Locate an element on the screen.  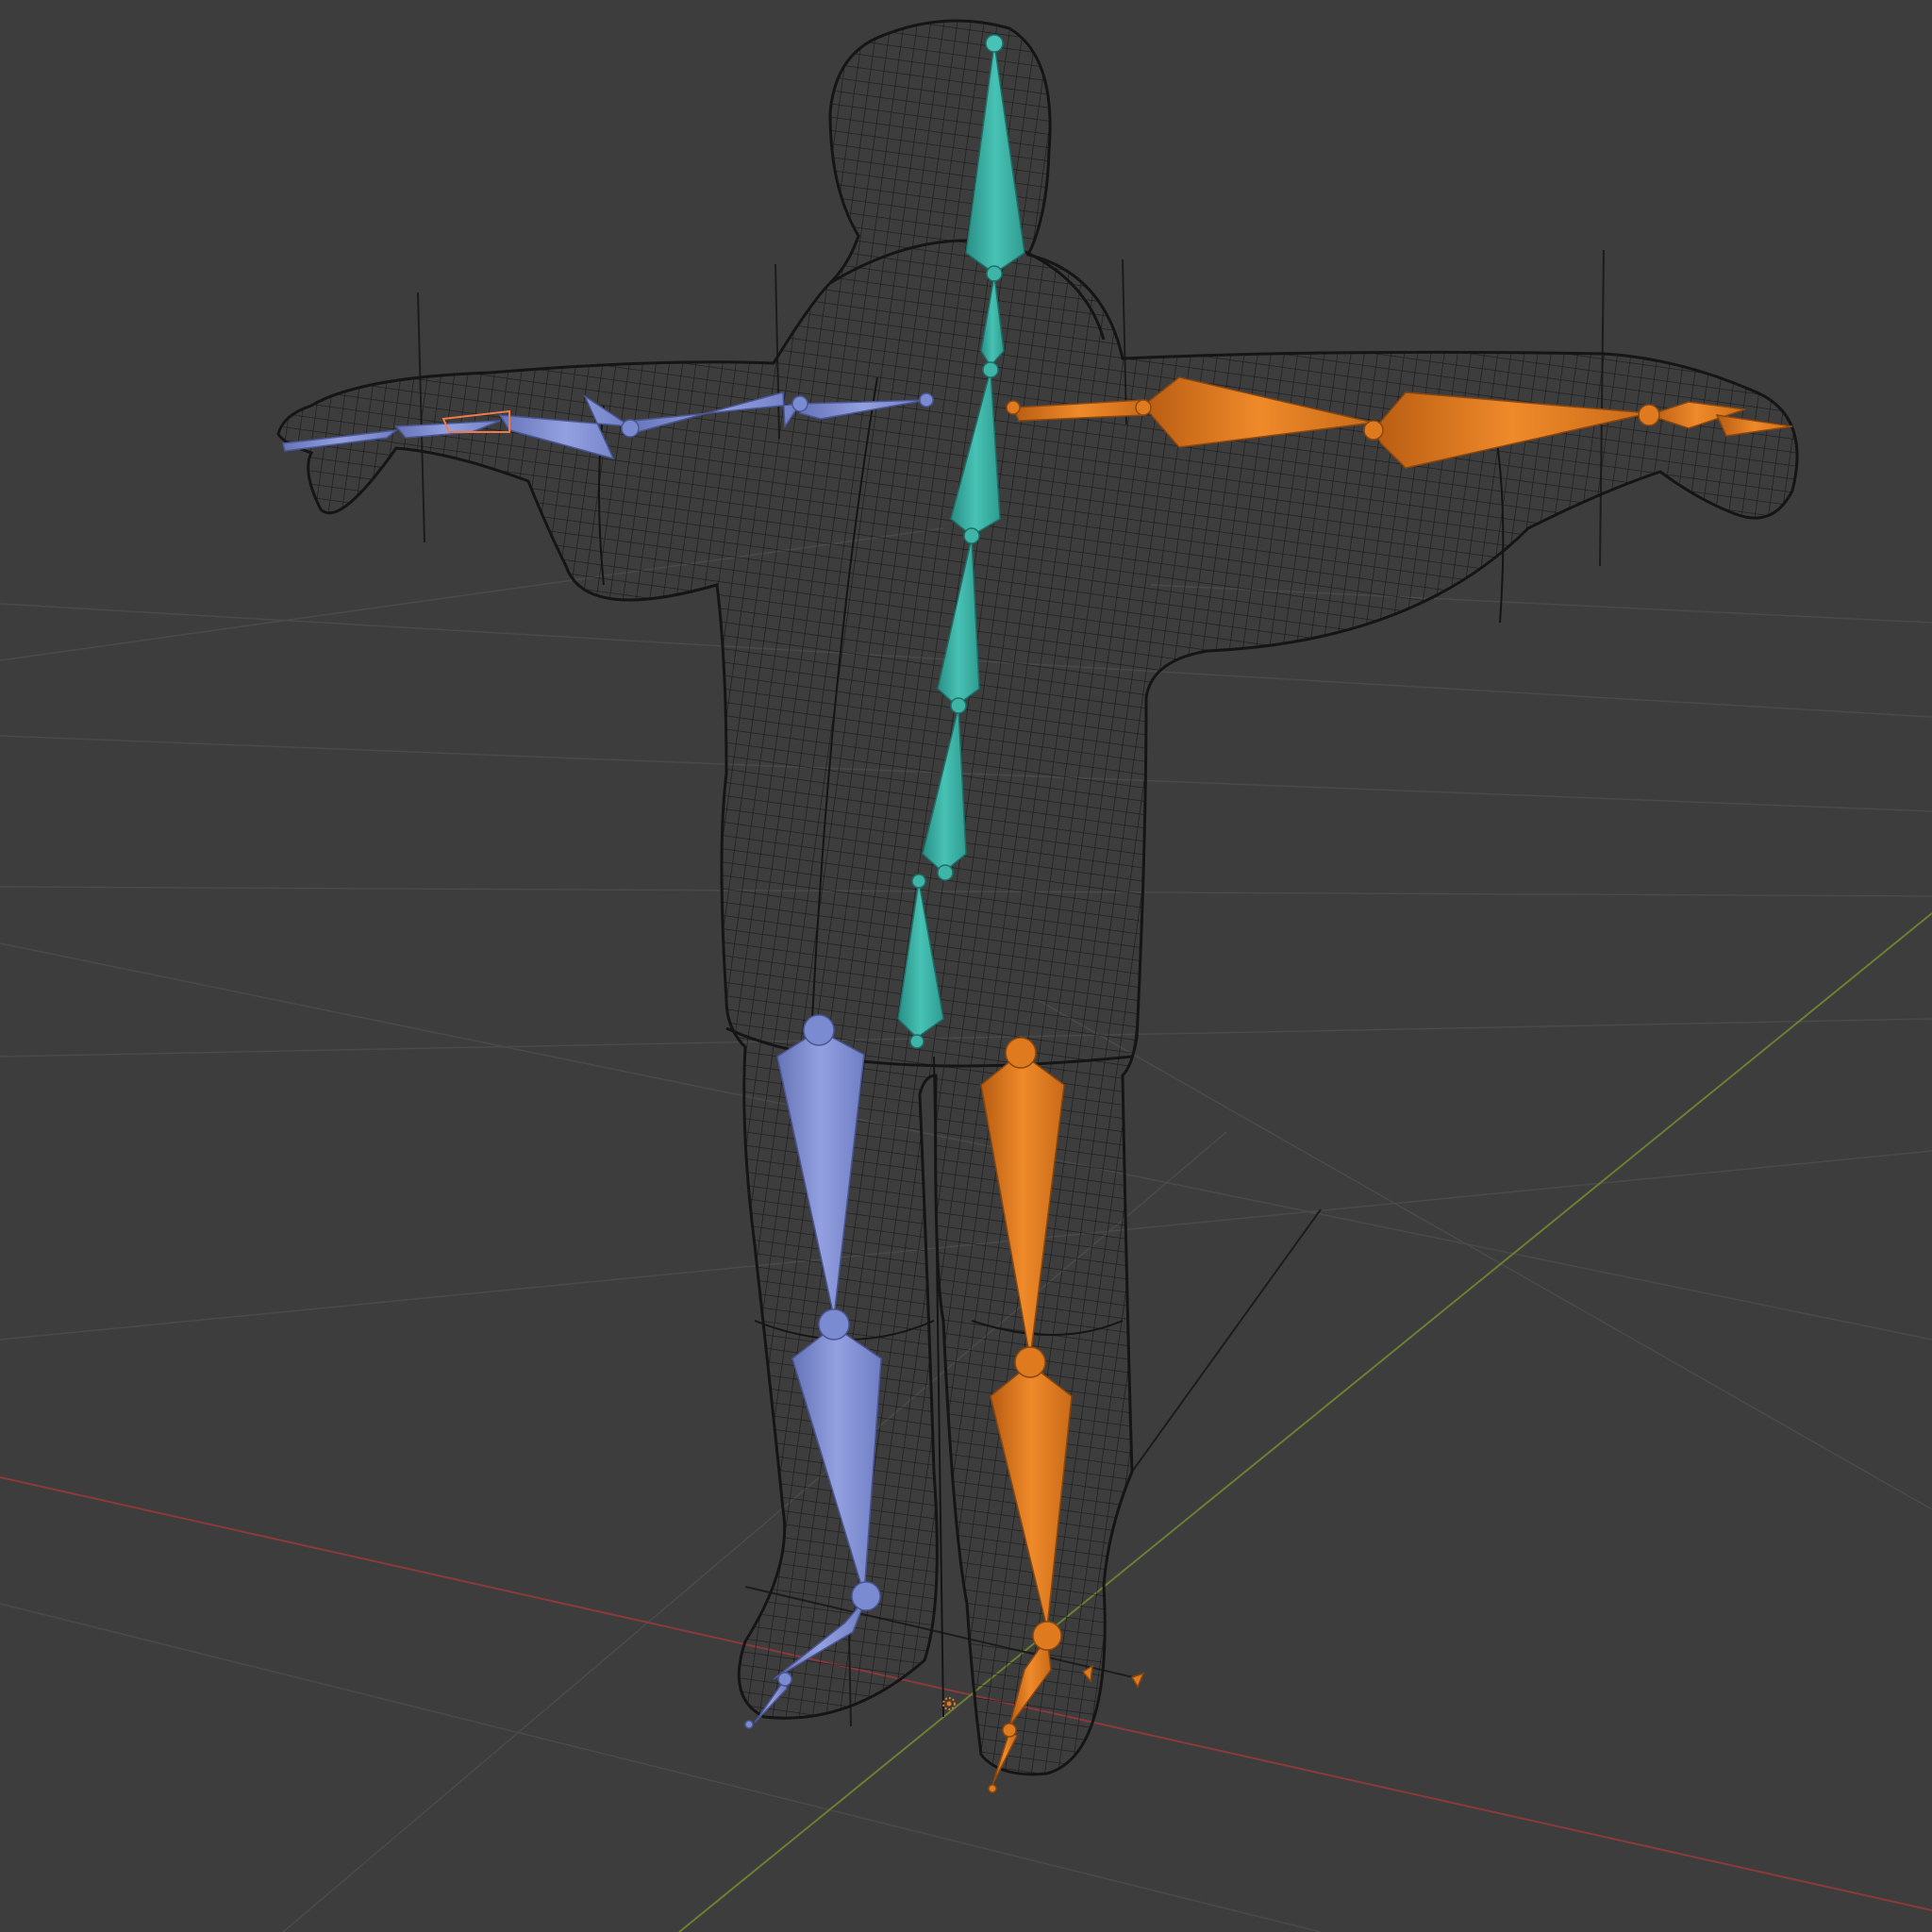
joint-head-tip is located at coordinates (994, 43).